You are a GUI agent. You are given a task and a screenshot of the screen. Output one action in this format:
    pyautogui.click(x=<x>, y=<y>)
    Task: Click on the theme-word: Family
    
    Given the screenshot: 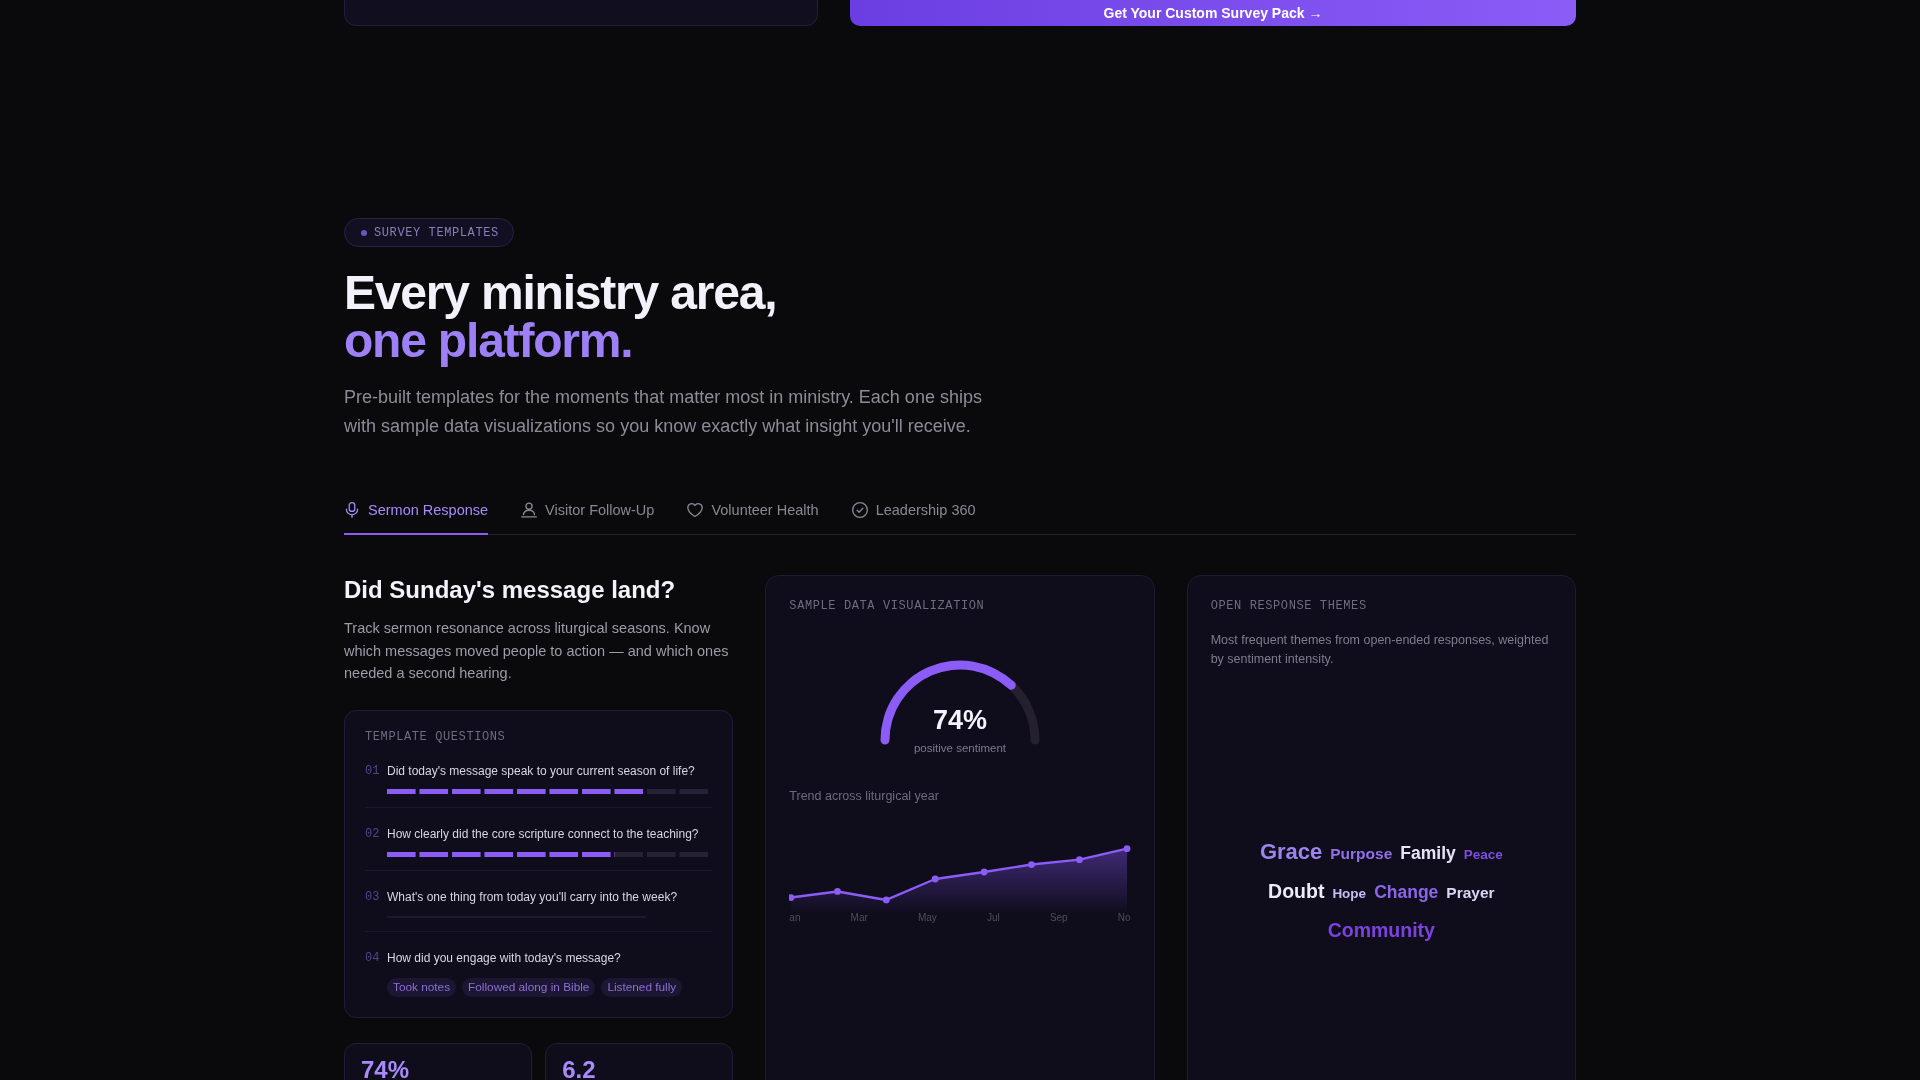 What is the action you would take?
    pyautogui.click(x=1428, y=853)
    